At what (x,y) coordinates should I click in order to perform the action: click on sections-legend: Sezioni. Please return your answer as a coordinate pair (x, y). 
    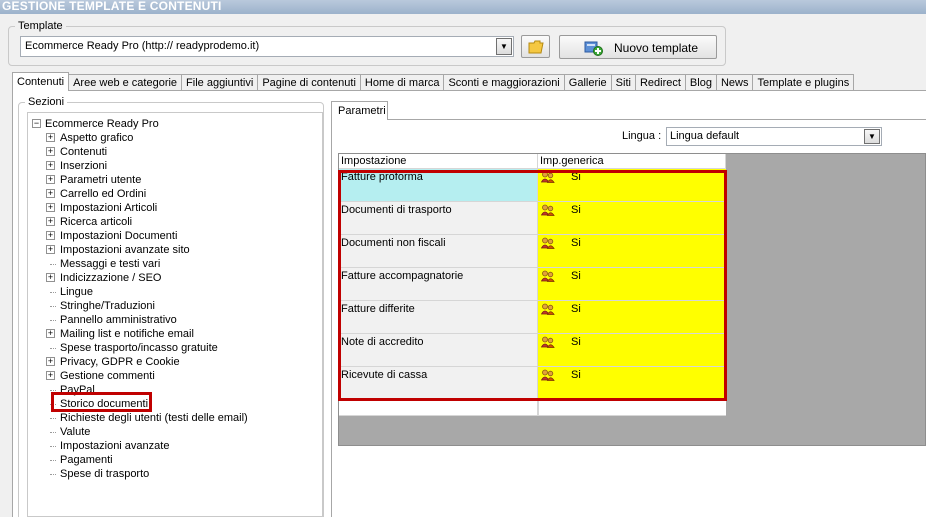
    Looking at the image, I should click on (46, 102).